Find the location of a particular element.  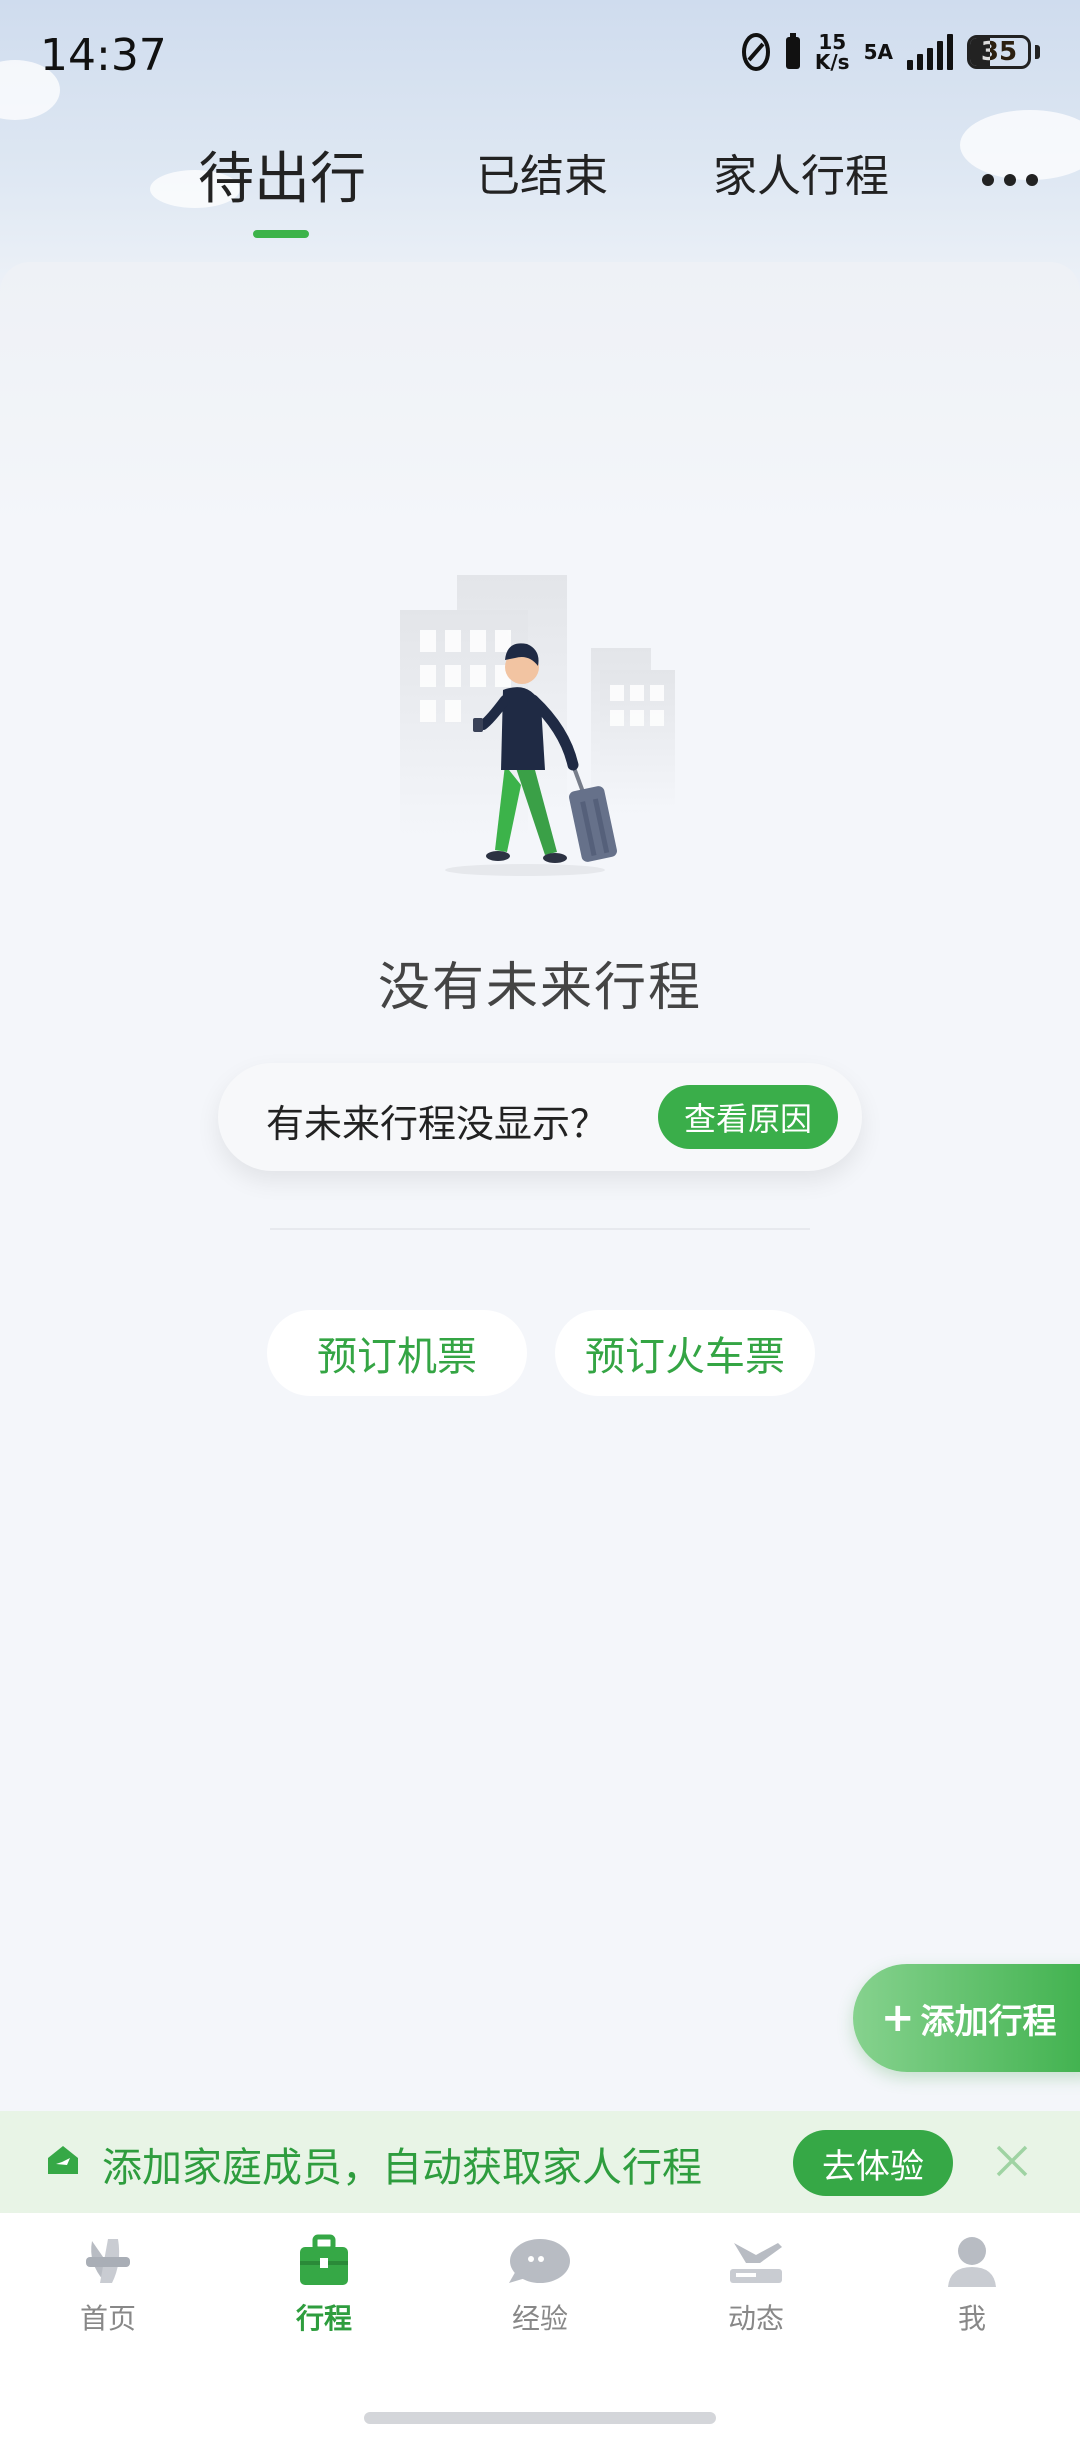

family-member-banner: 添加家庭成员，自动获取家人行程 去体验 is located at coordinates (540, 2162).